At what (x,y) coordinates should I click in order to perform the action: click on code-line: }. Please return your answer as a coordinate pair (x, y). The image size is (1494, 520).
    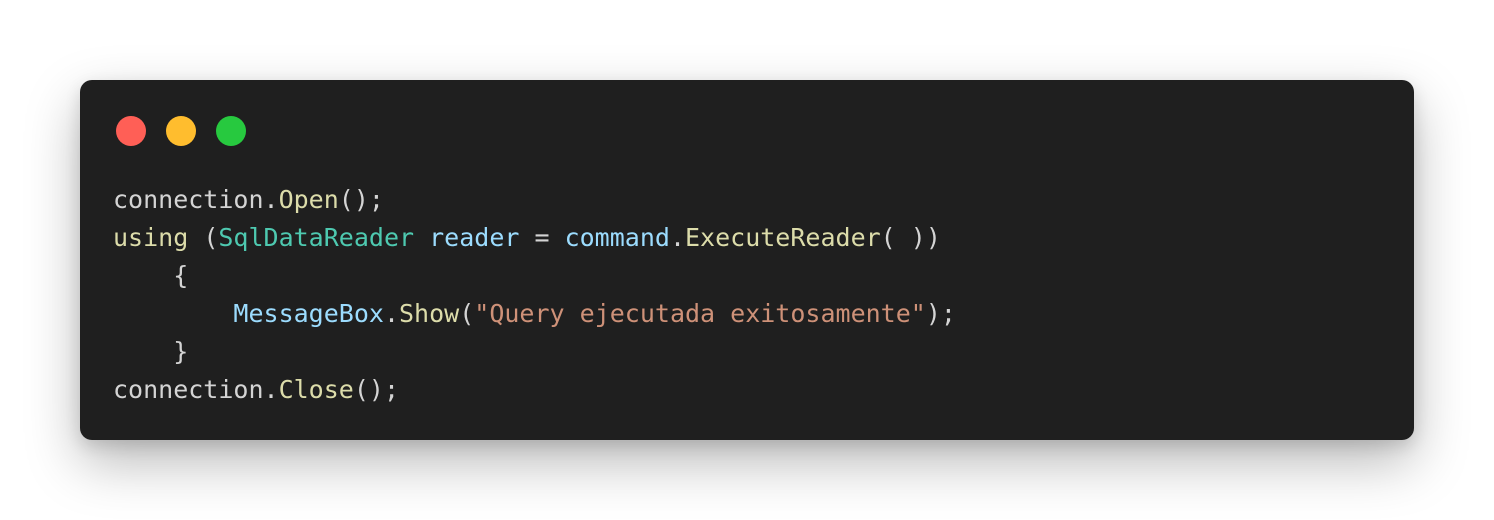
    Looking at the image, I should click on (534, 352).